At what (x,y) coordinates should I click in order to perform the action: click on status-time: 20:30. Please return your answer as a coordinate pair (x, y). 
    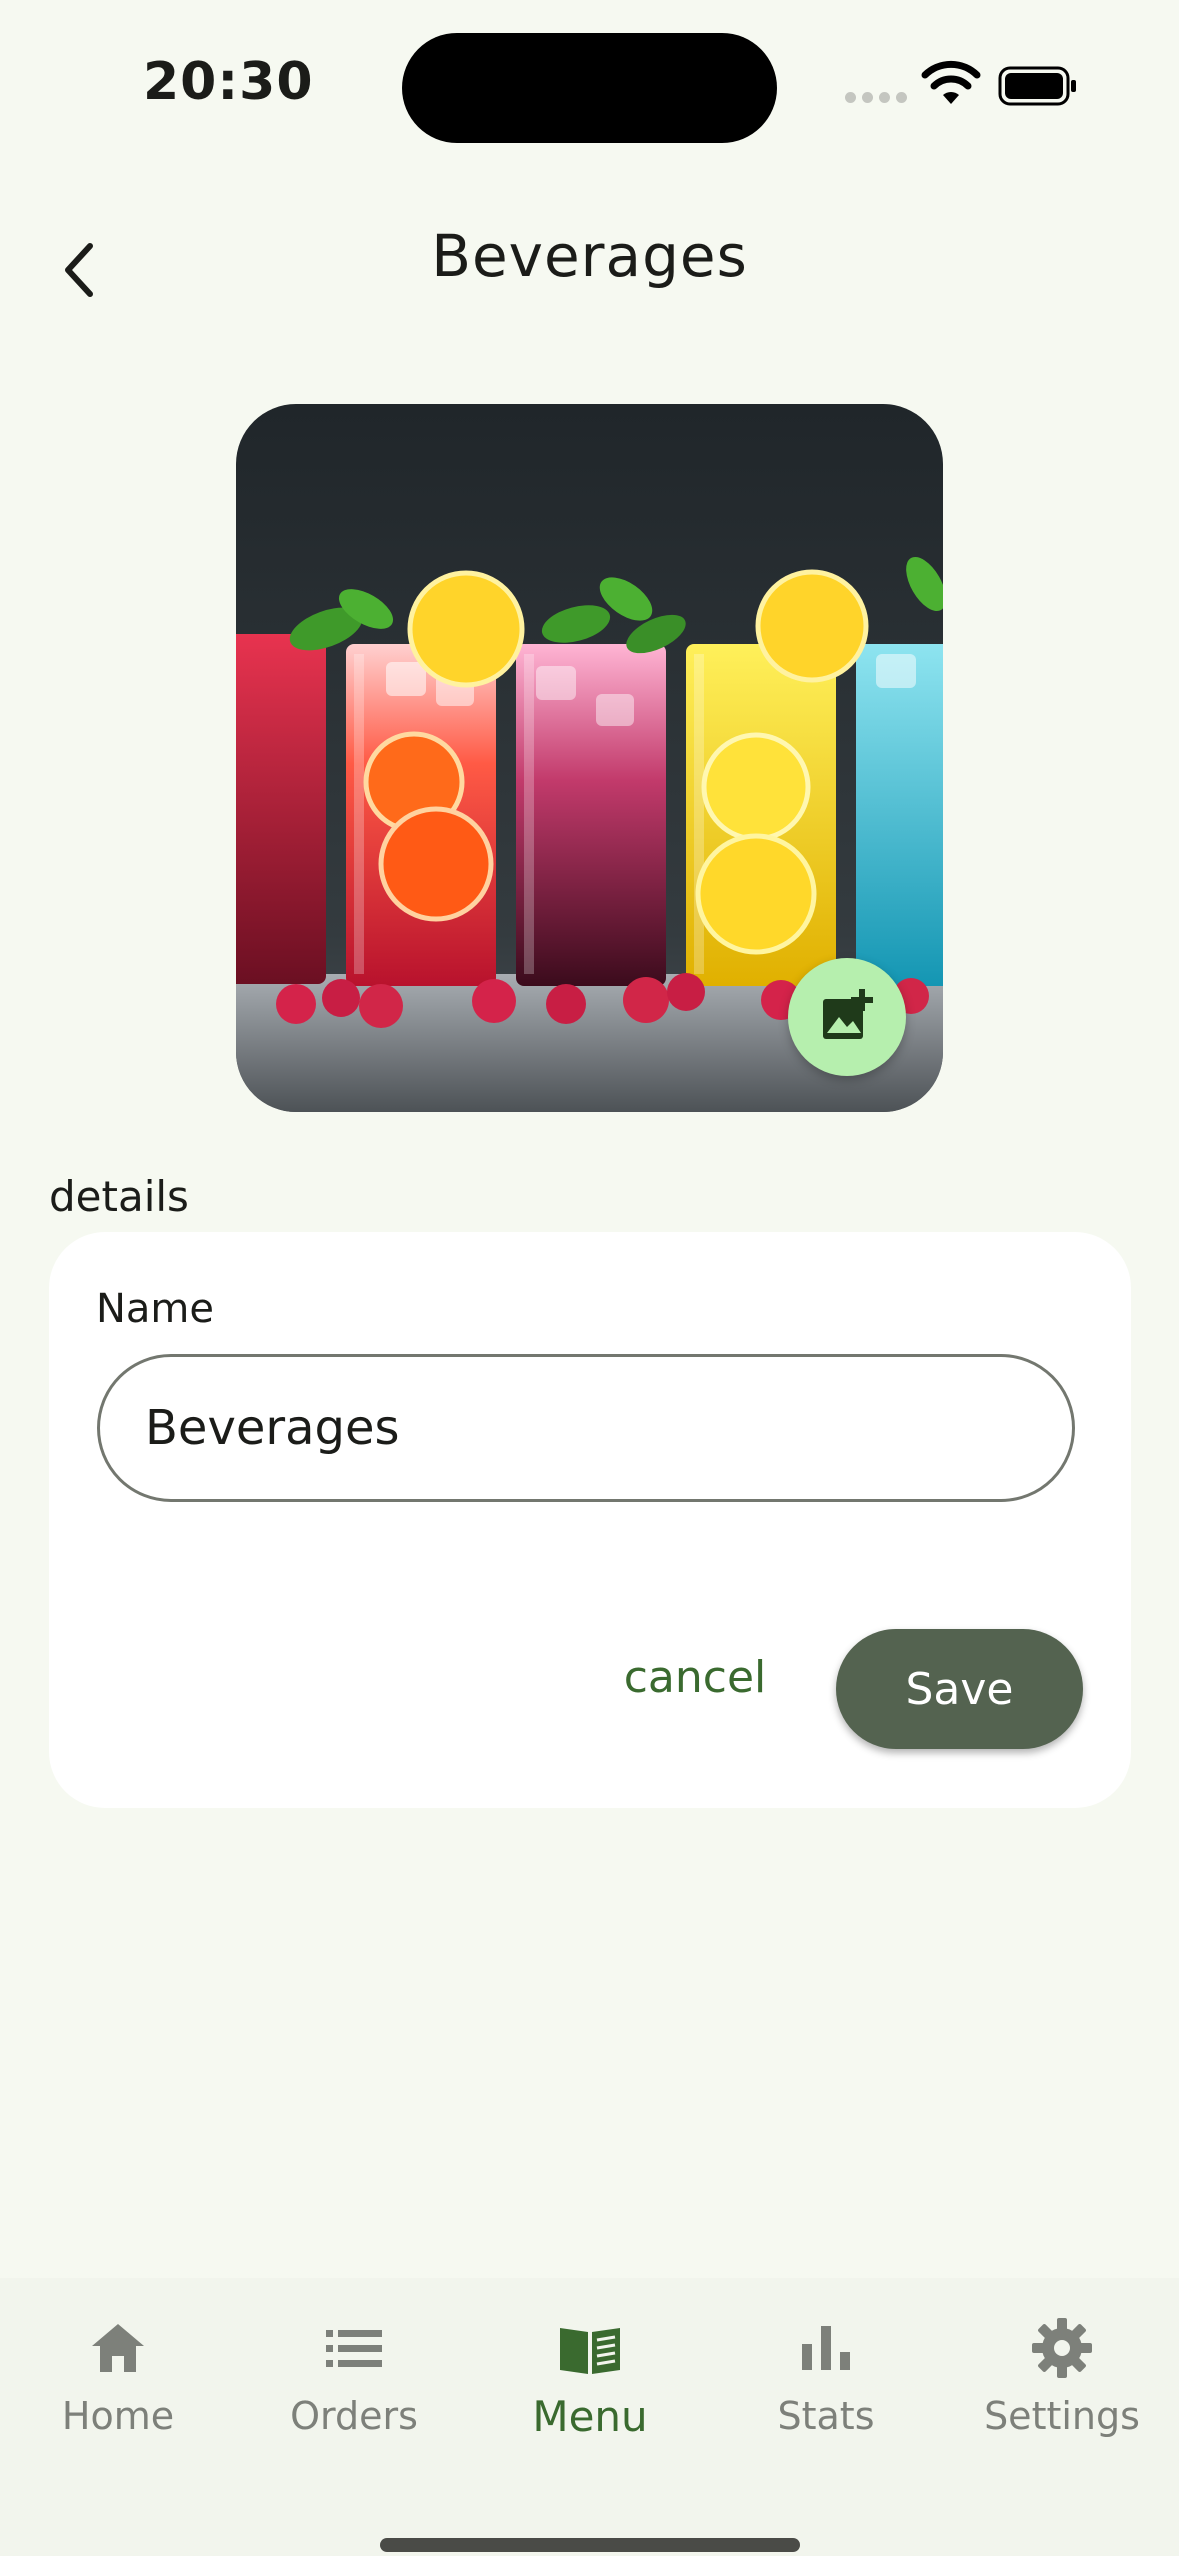
    Looking at the image, I should click on (228, 82).